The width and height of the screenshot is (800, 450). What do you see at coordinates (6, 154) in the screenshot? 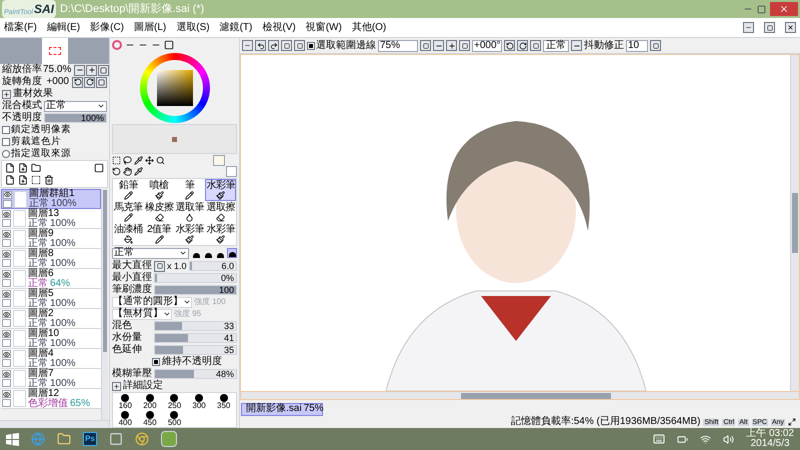
I see `radio-button` at bounding box center [6, 154].